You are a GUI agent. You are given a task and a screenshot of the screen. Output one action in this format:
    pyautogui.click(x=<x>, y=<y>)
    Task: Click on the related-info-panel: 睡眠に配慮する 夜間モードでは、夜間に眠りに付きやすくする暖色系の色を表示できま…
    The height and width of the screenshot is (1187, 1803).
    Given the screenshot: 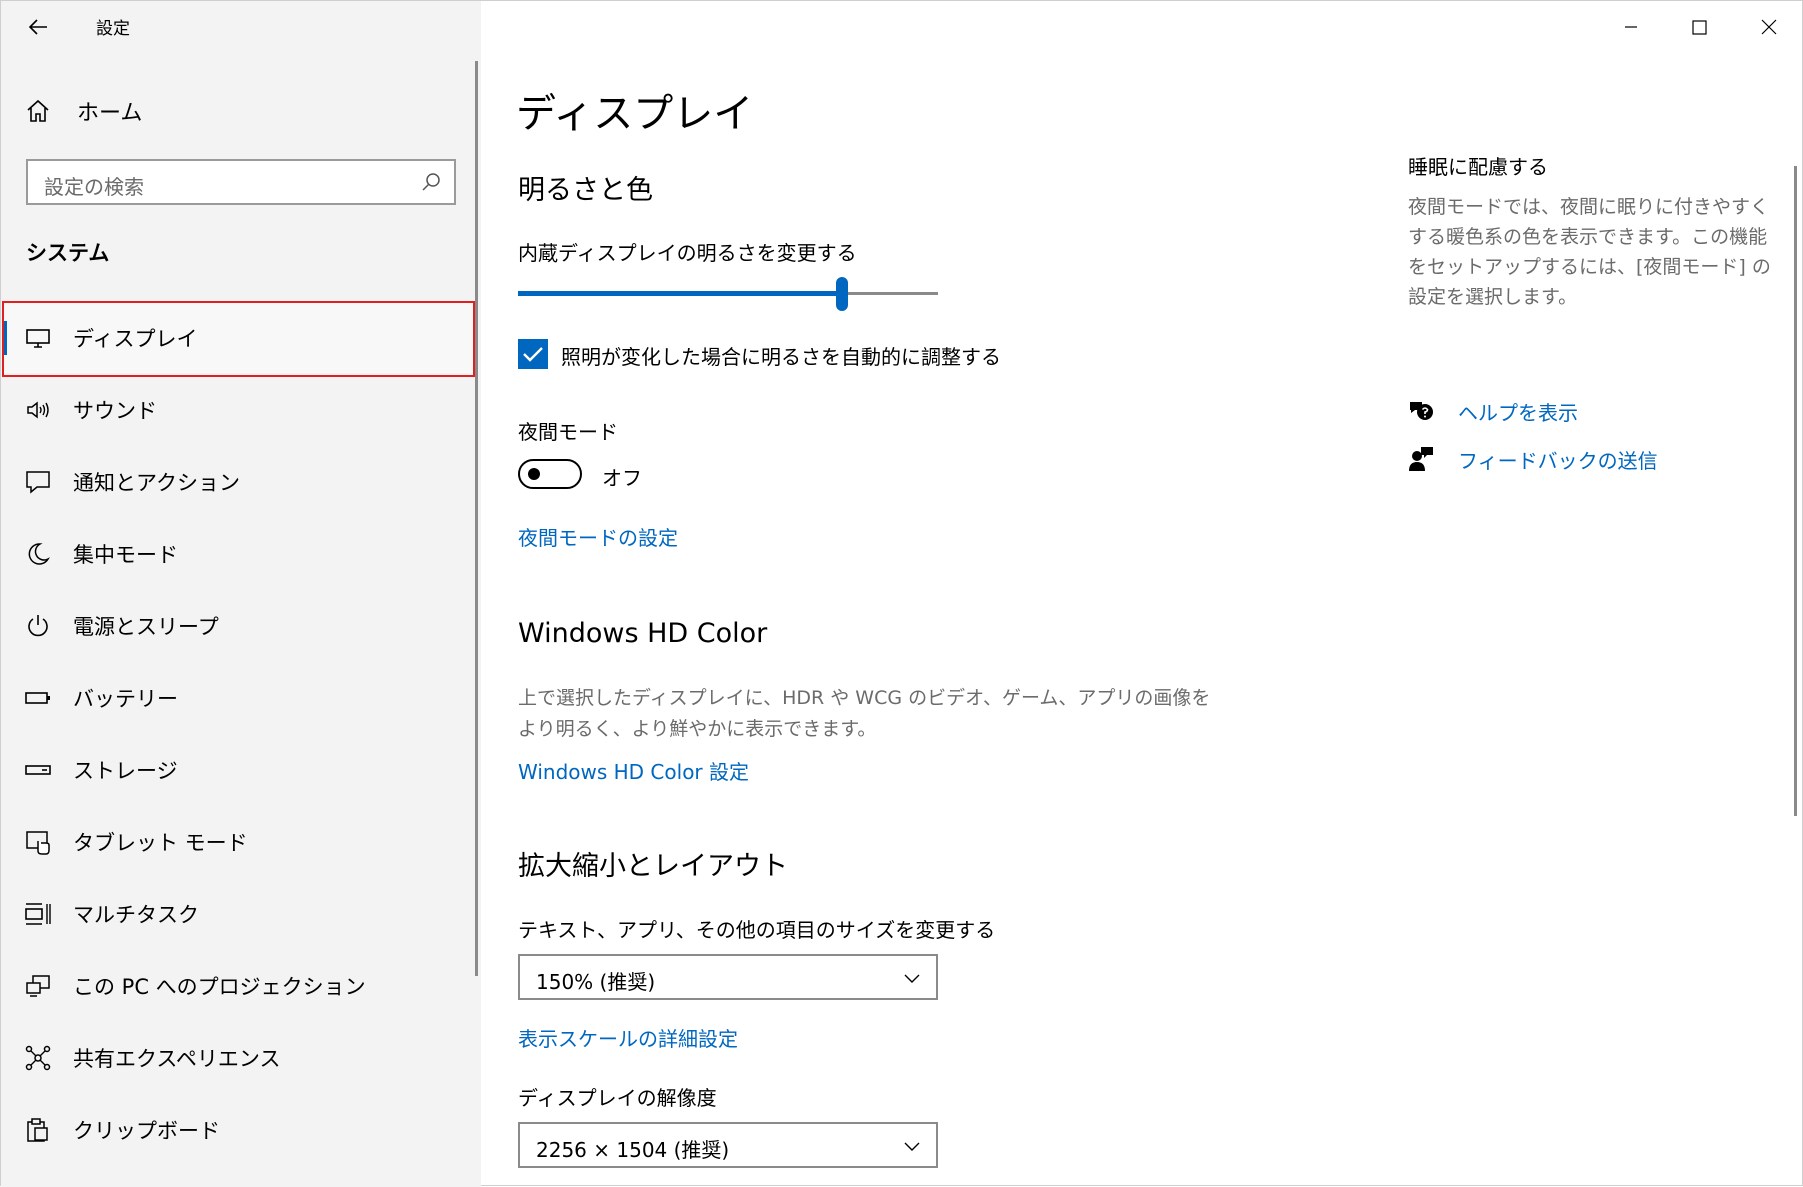 What is the action you would take?
    pyautogui.click(x=1593, y=231)
    